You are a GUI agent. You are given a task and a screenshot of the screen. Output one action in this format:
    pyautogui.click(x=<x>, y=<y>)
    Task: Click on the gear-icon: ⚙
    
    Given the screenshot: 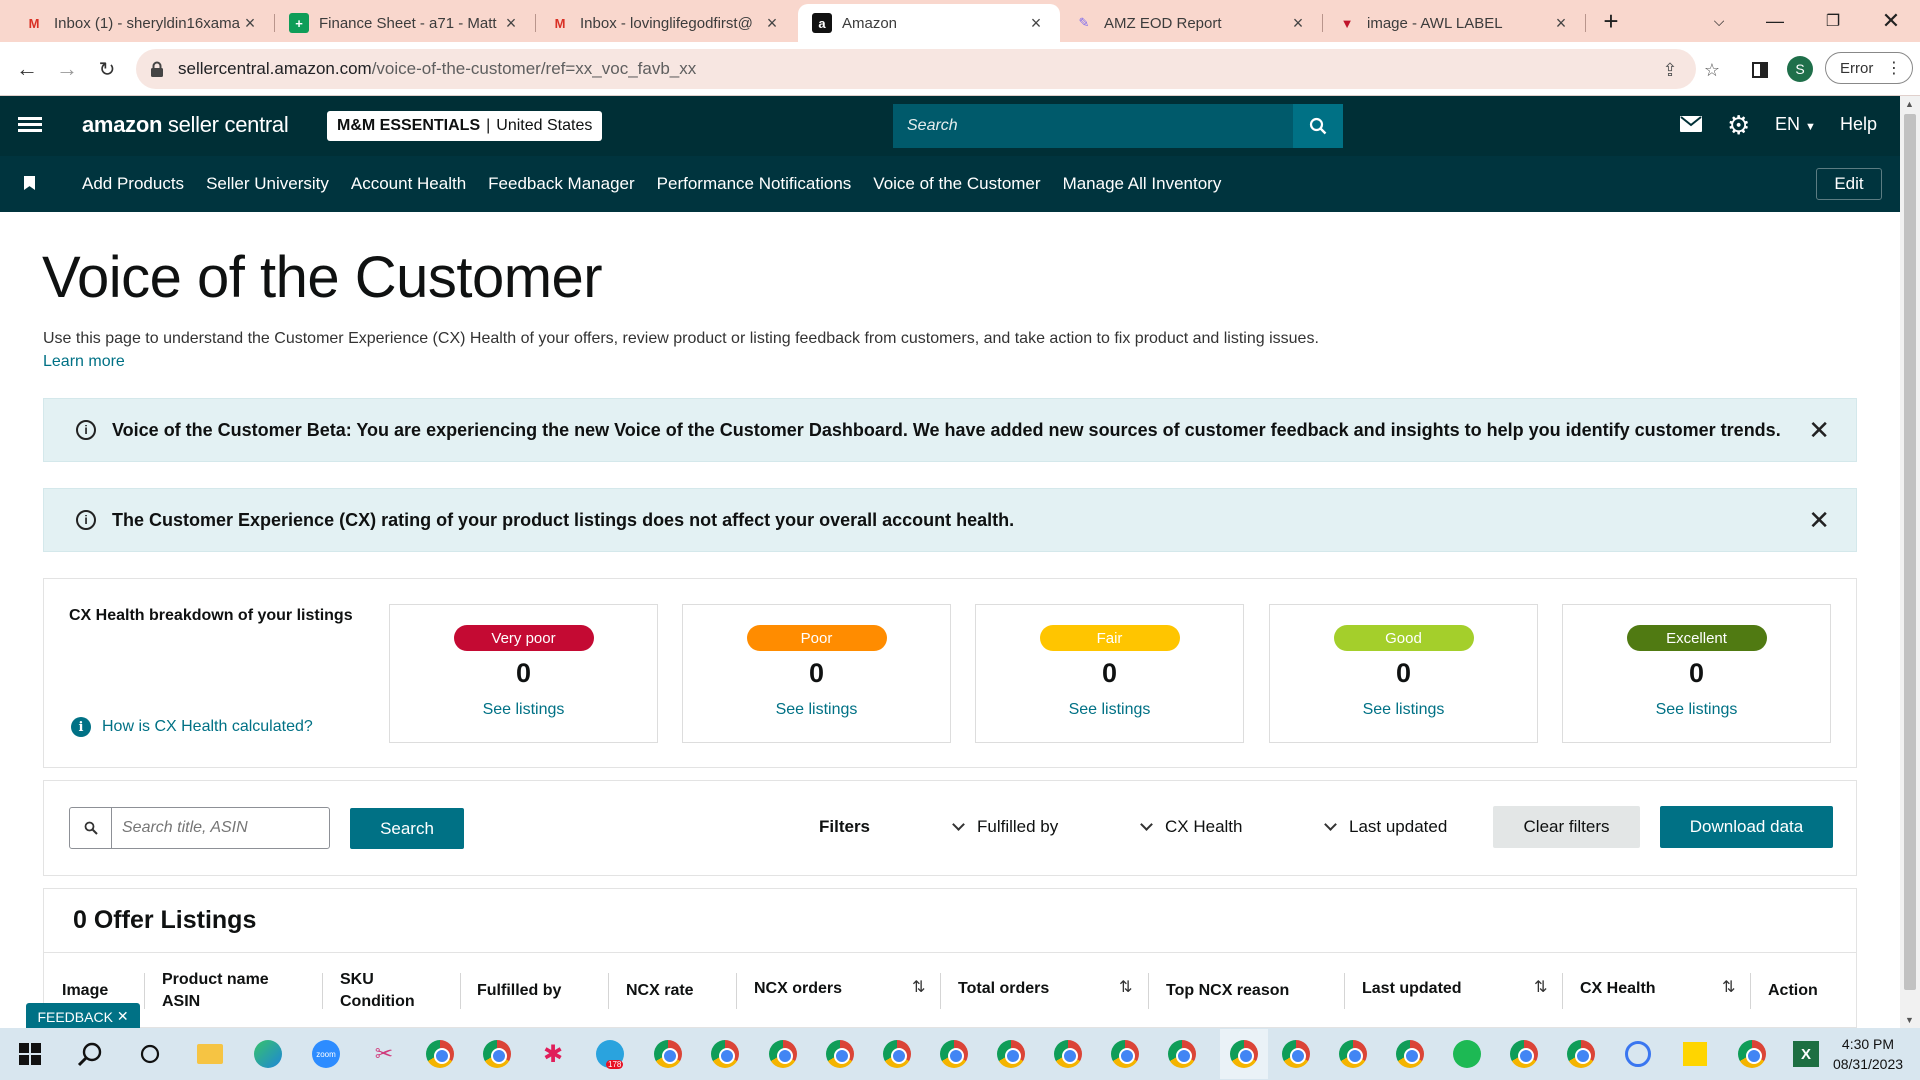 What is the action you would take?
    pyautogui.click(x=1738, y=125)
    